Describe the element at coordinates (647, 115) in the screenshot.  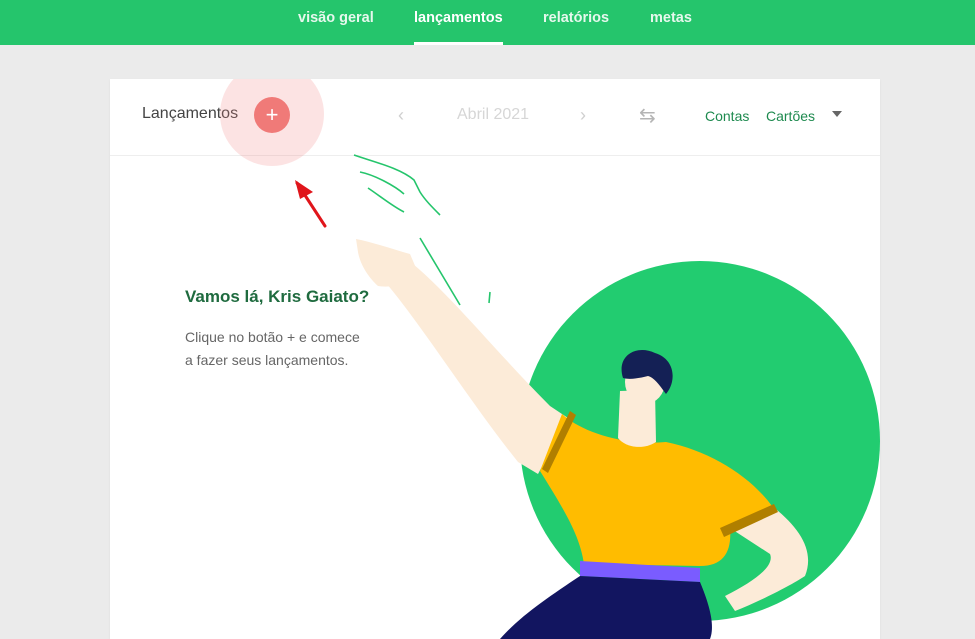
I see `swap-arrows-icon: ⇆` at that location.